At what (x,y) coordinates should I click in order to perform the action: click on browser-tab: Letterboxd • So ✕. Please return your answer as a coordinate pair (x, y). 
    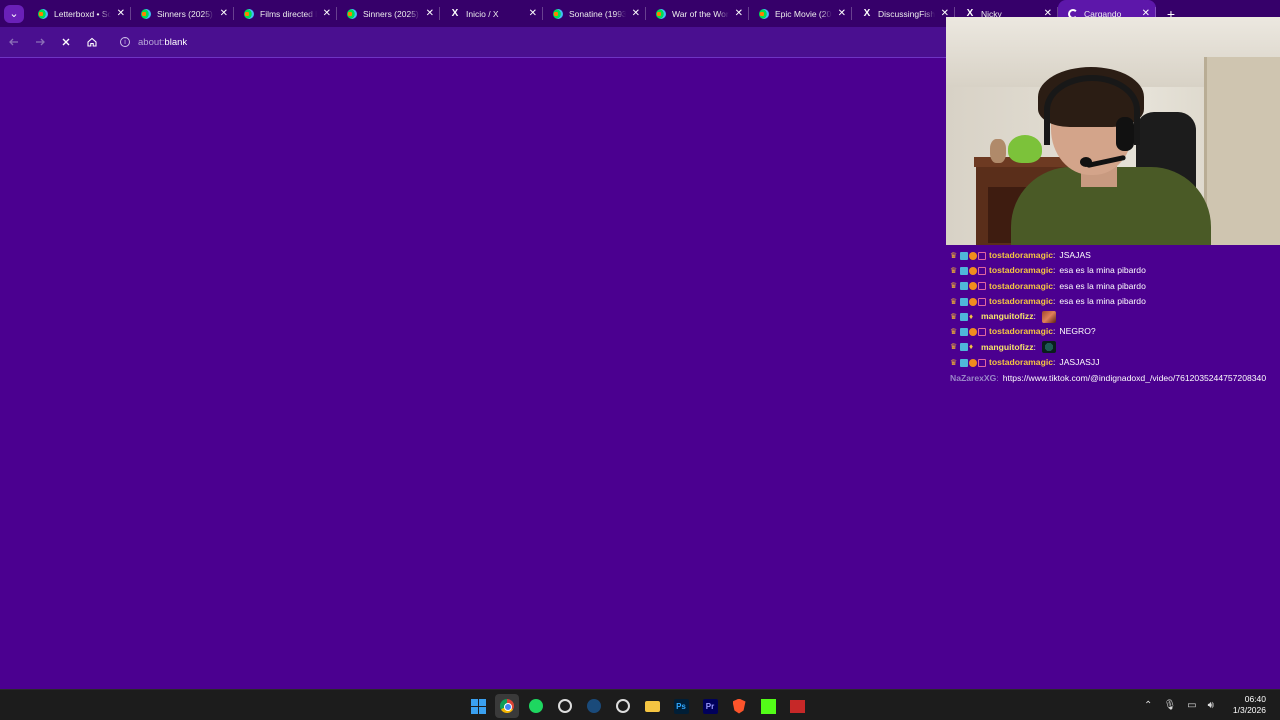
    Looking at the image, I should click on (79, 13).